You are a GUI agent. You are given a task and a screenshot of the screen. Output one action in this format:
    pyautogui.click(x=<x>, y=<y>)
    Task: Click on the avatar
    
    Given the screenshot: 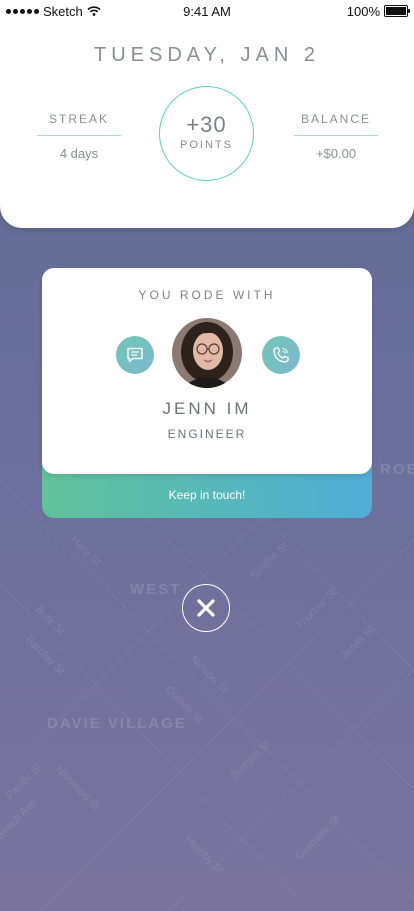 What is the action you would take?
    pyautogui.click(x=207, y=353)
    